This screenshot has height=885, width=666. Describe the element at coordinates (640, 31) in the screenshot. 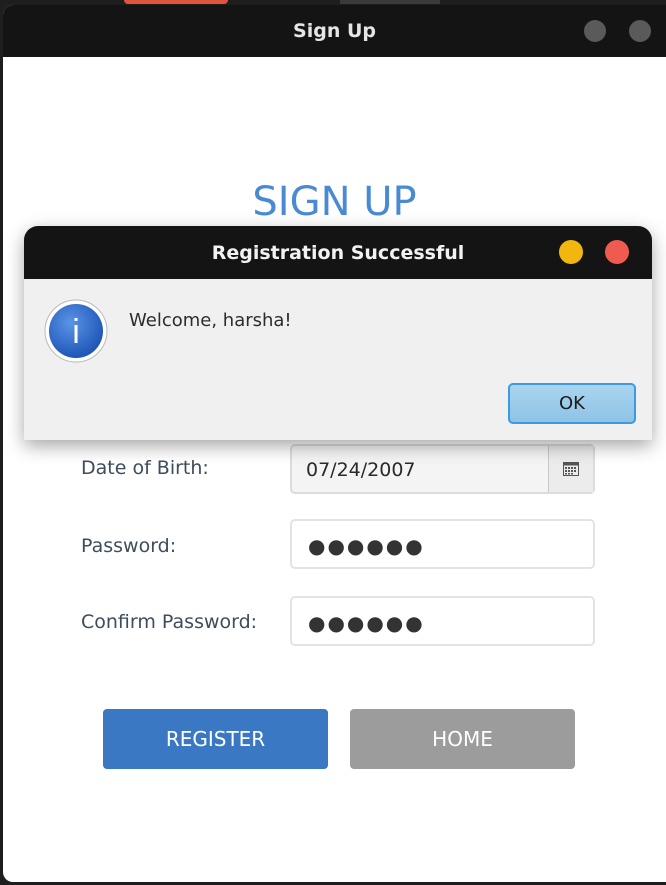

I see `window-close-button` at that location.